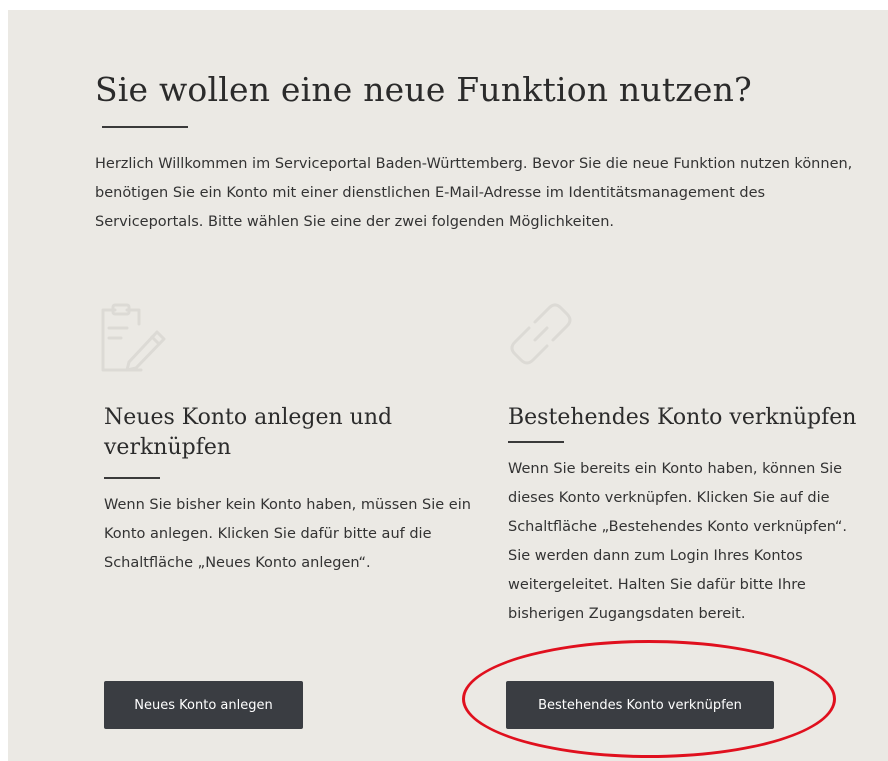 This screenshot has height=761, width=888. I want to click on existing-account-button: Bestehendes Konto verknüpfen, so click(640, 705).